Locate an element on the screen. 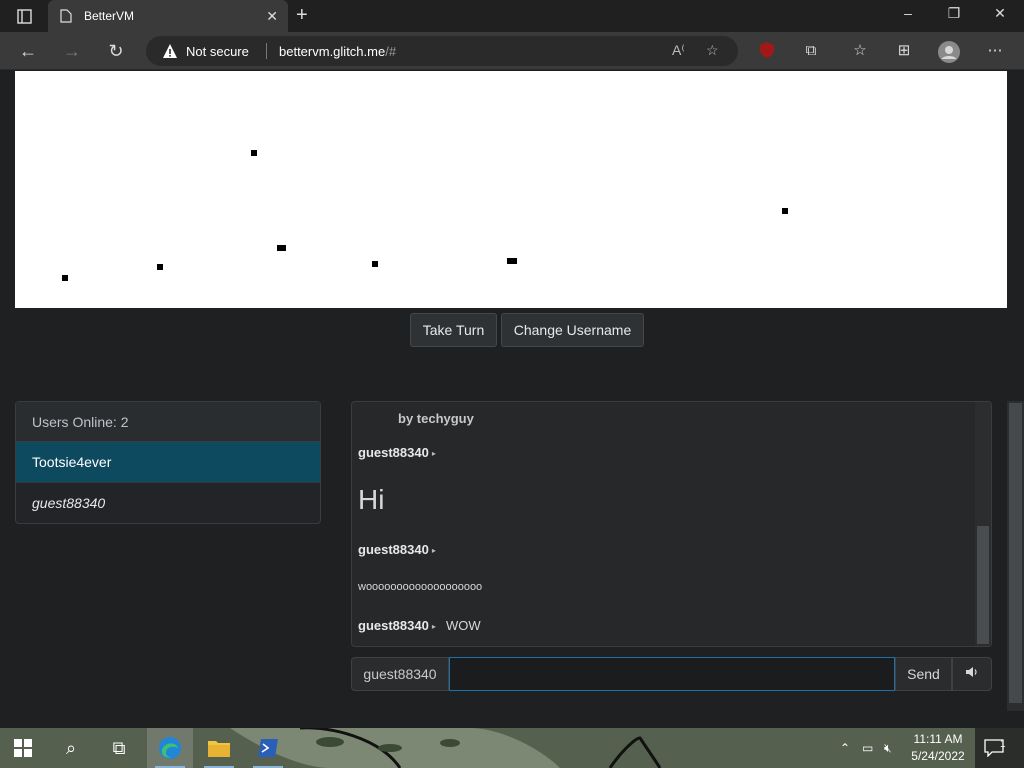 The width and height of the screenshot is (1024, 768). refresh-icon: ↻ is located at coordinates (116, 51).